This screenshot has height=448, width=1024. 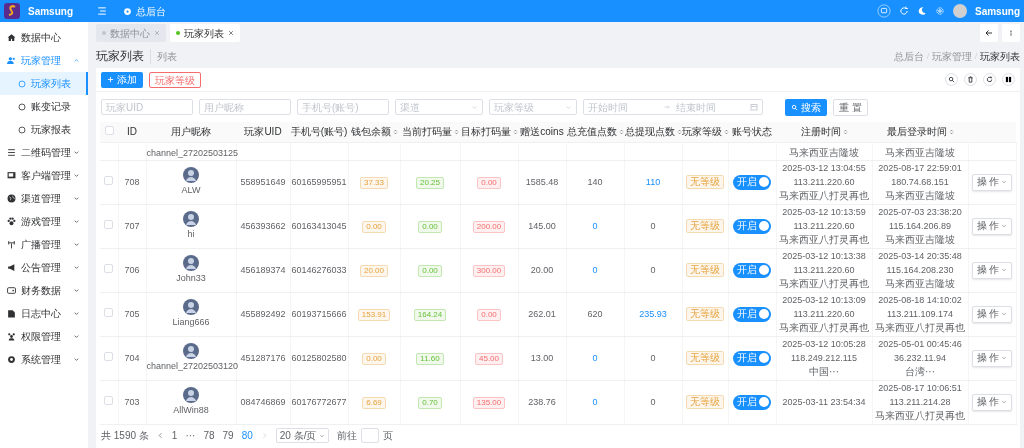 What do you see at coordinates (132, 402) in the screenshot?
I see `table-cell-text: 703` at bounding box center [132, 402].